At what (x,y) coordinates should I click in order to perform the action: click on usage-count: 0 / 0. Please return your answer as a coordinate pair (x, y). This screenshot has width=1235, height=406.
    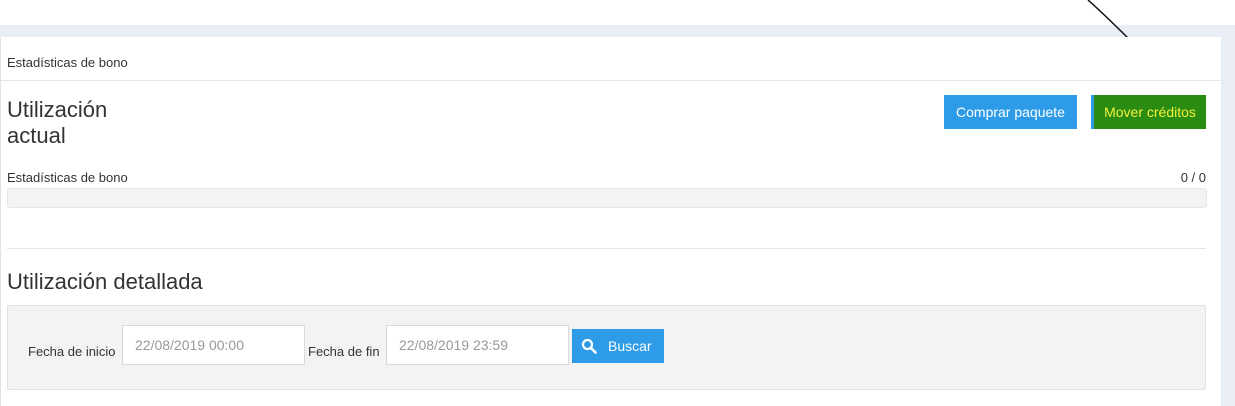
    Looking at the image, I should click on (1193, 177).